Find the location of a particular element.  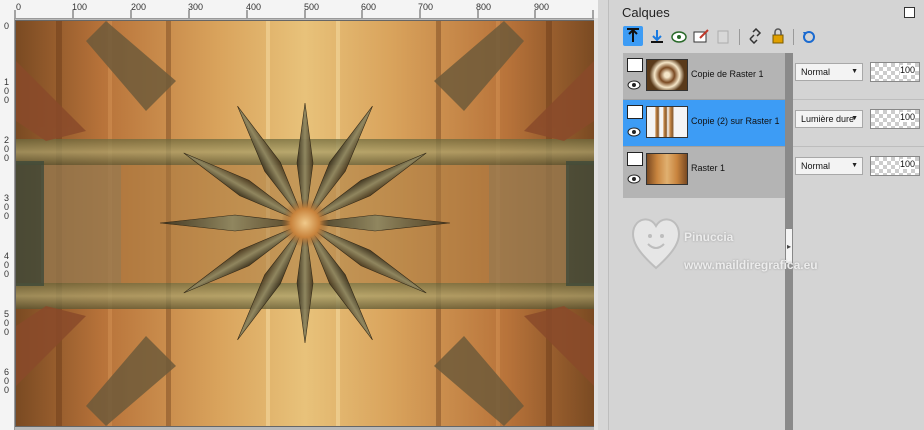

ruler-label: 5 0 0 is located at coordinates (6, 323).